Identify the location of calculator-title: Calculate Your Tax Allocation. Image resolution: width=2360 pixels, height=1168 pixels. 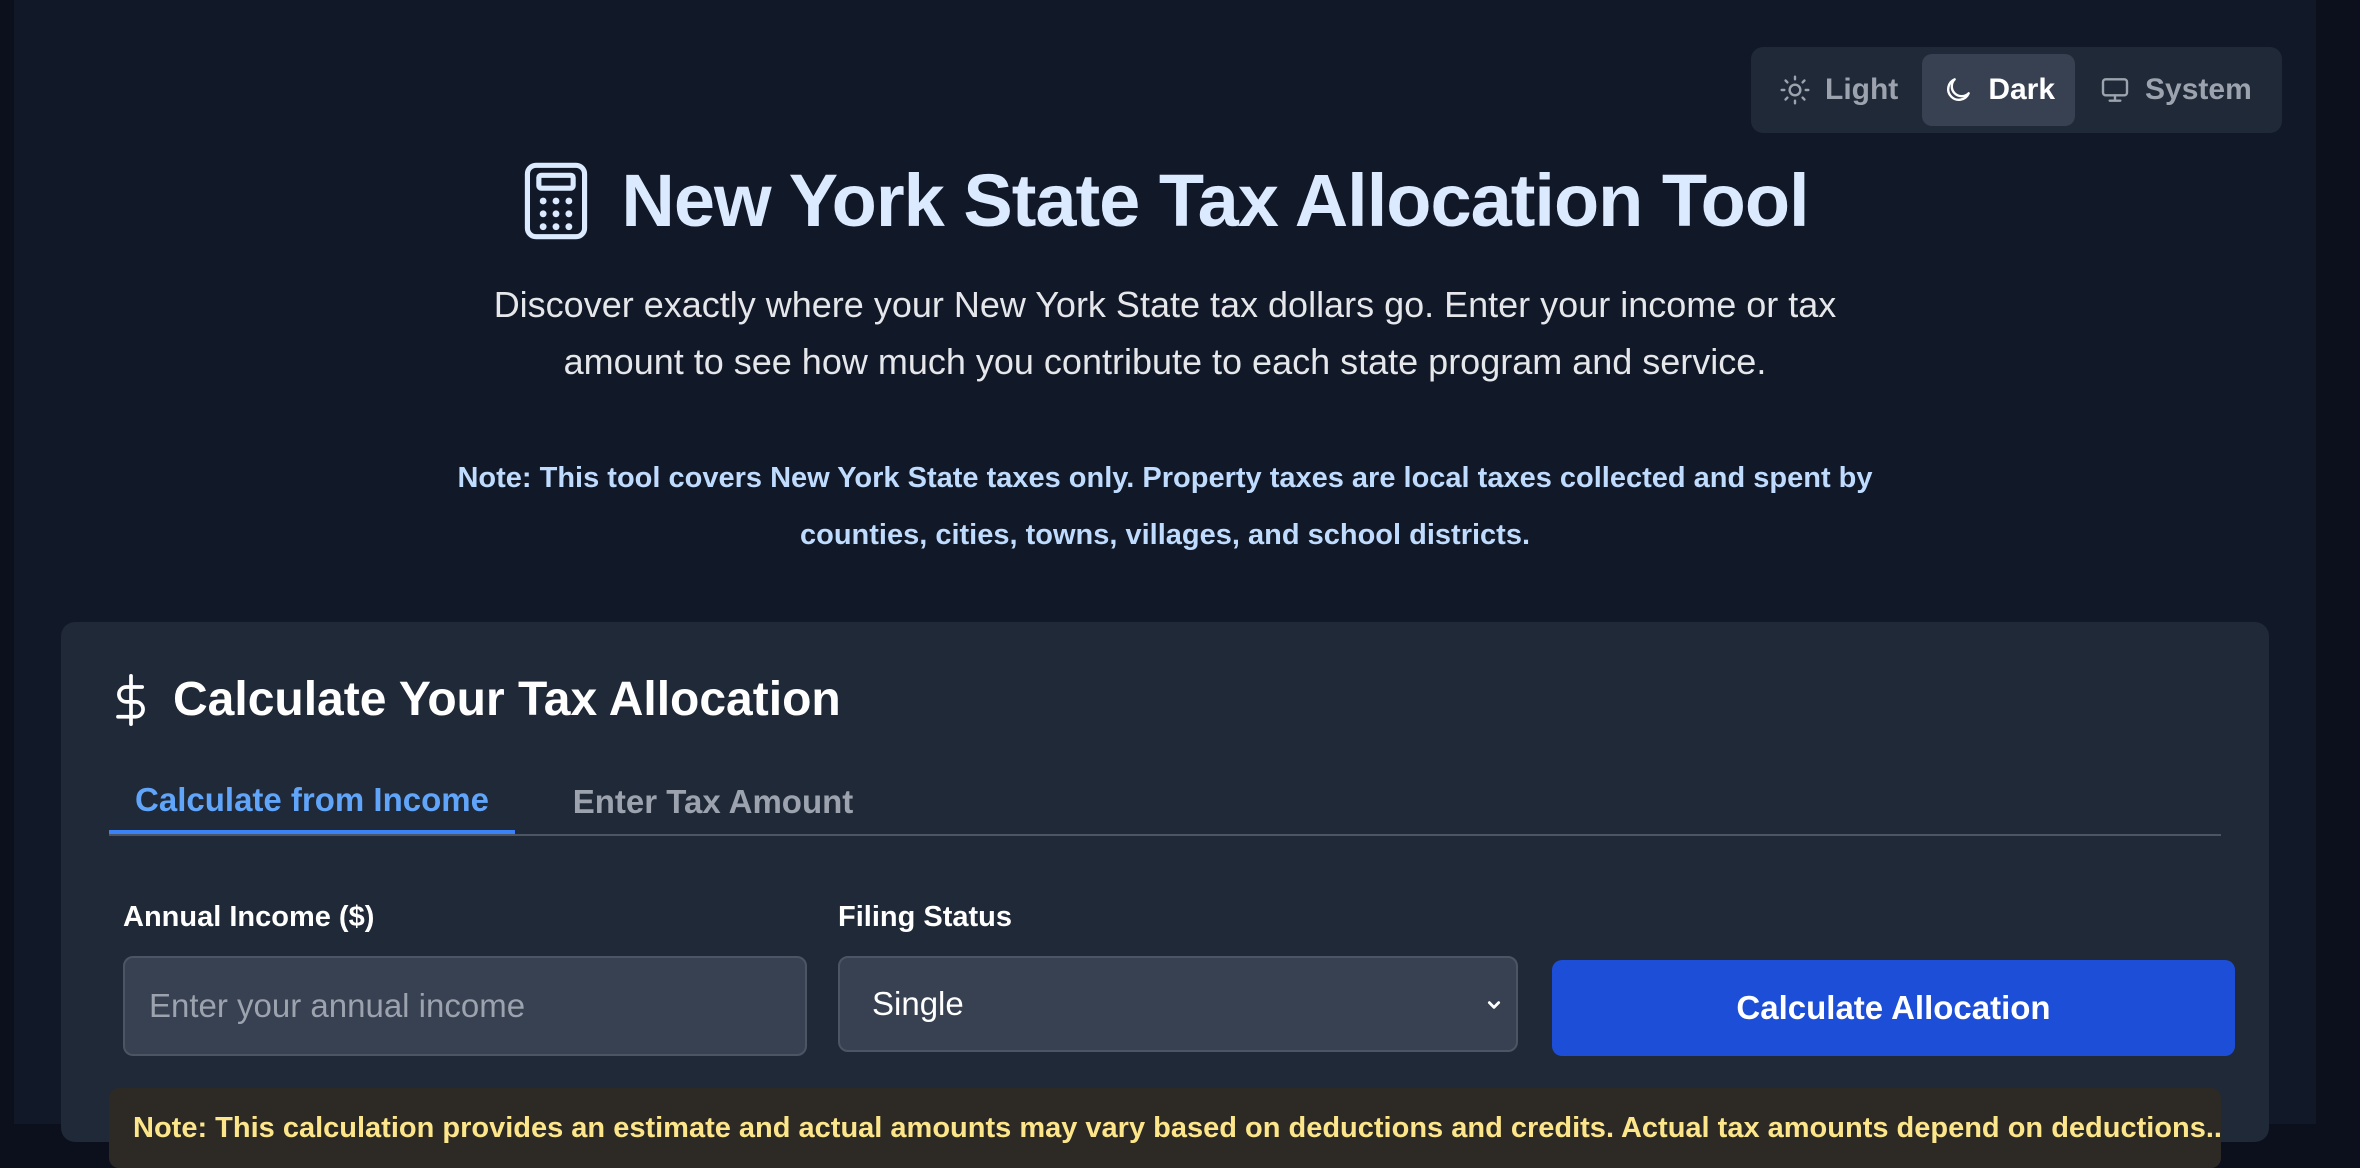
(507, 699).